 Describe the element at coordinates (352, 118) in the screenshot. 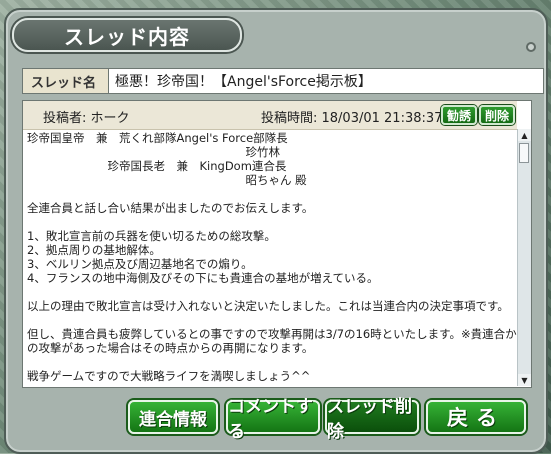

I see `post-time: 投稿時間: 18/03/01 21:38:37` at that location.